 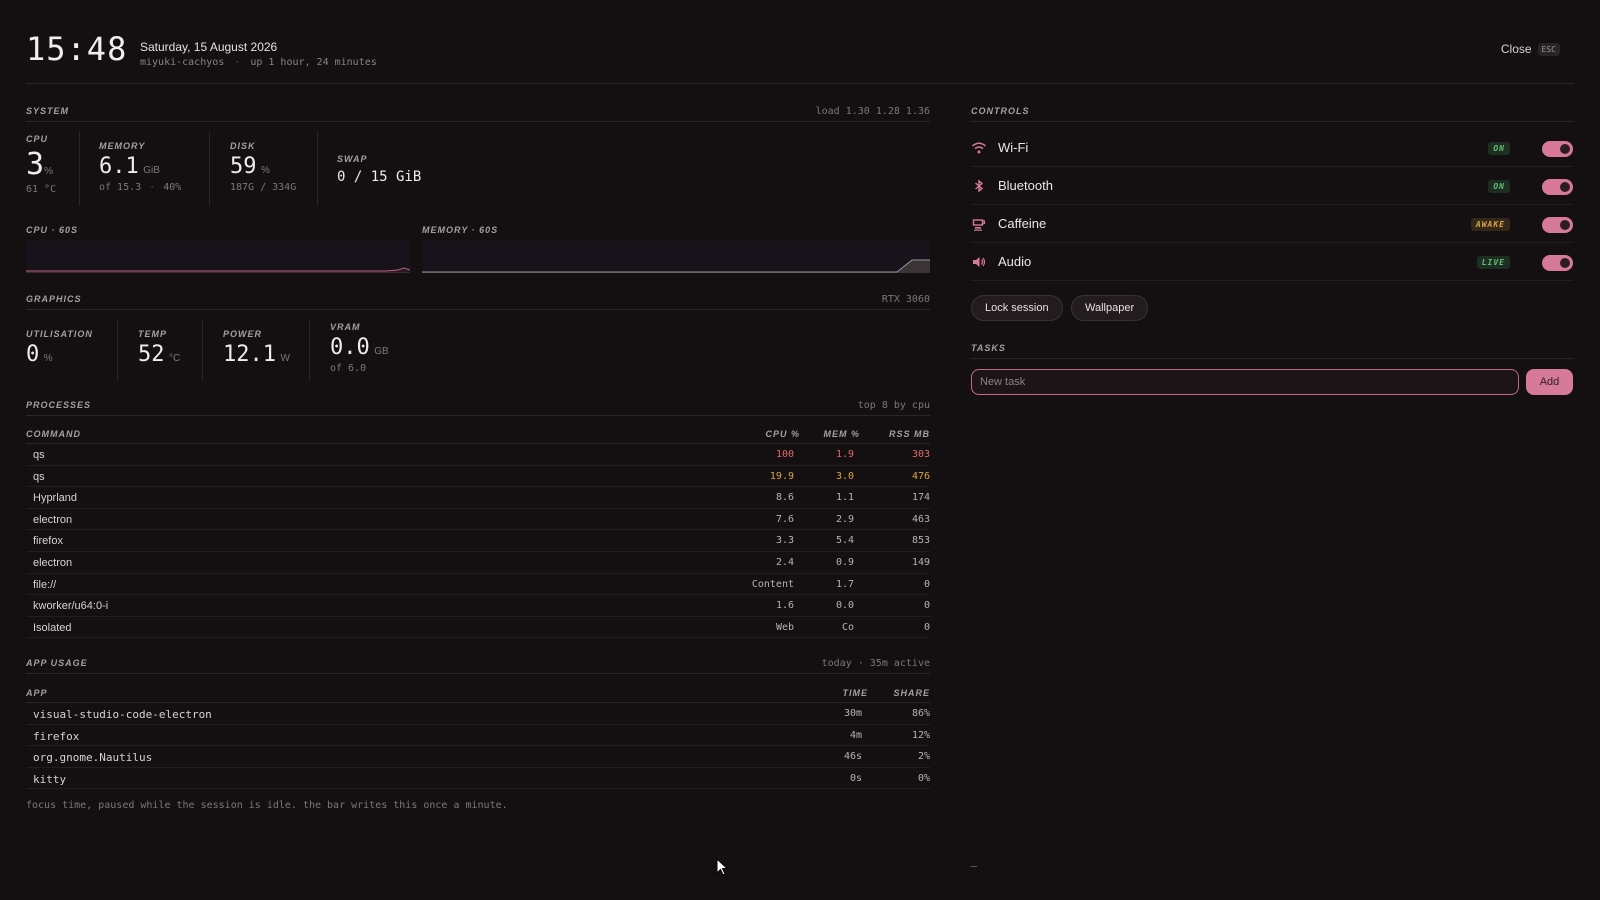 I want to click on process-mem: 1.9, so click(x=844, y=454).